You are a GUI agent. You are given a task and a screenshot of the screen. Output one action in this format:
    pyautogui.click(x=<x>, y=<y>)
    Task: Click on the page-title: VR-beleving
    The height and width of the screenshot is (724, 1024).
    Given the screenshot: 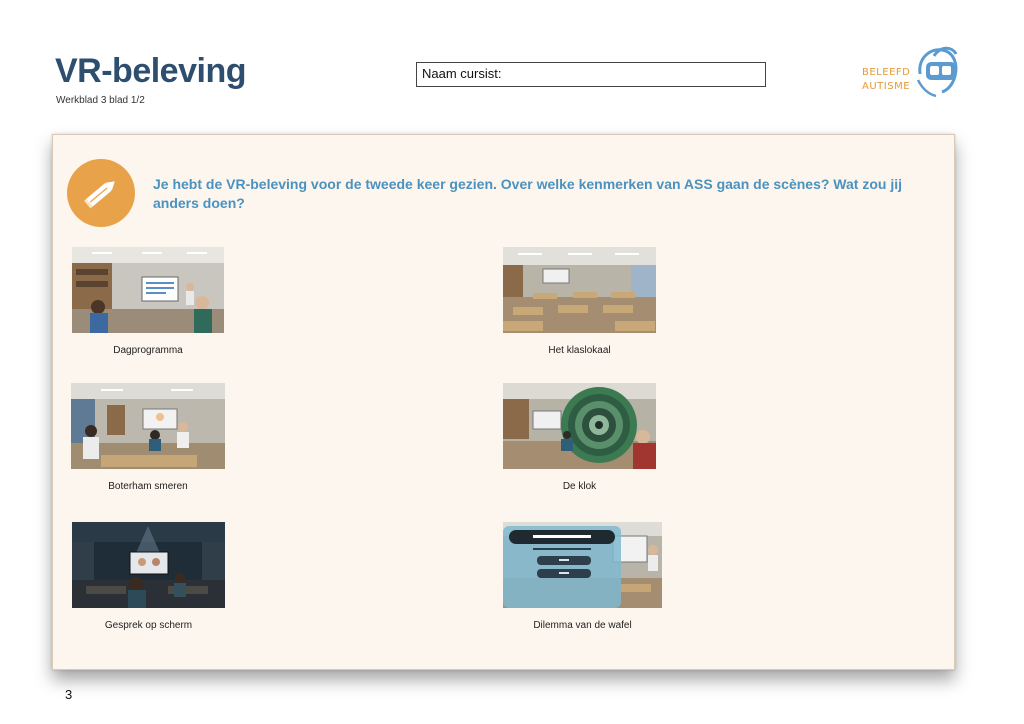 What is the action you would take?
    pyautogui.click(x=150, y=71)
    